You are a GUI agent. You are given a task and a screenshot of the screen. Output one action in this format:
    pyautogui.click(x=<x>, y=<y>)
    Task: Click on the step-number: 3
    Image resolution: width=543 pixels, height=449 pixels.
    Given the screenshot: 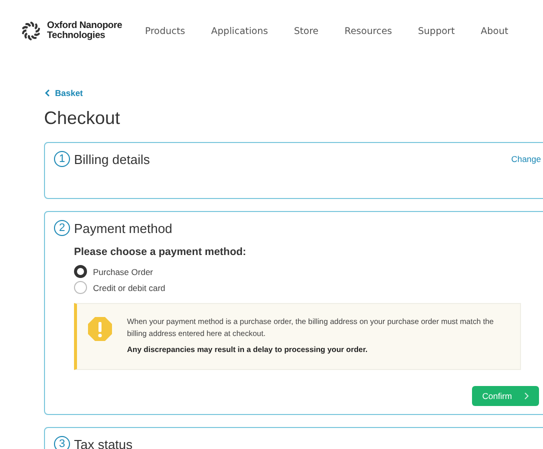 What is the action you would take?
    pyautogui.click(x=62, y=442)
    